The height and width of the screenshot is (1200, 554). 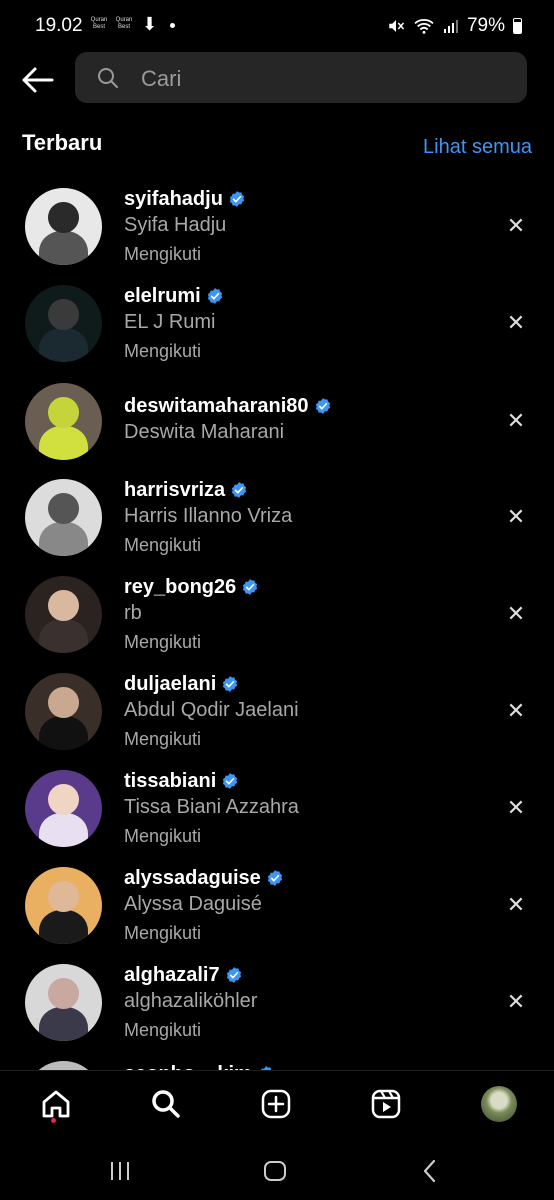 What do you see at coordinates (517, 26) in the screenshot?
I see `battery-icon` at bounding box center [517, 26].